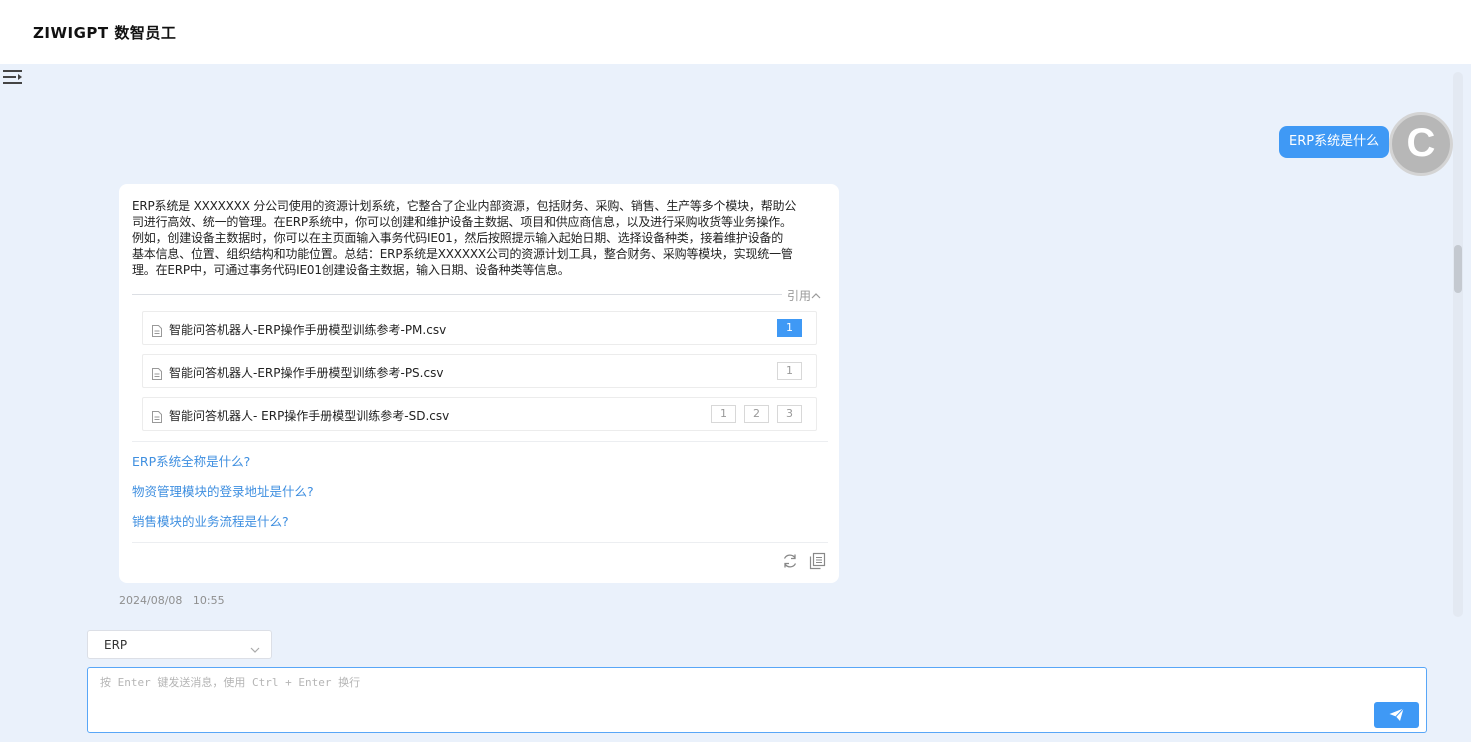 The height and width of the screenshot is (742, 1471). What do you see at coordinates (479, 371) in the screenshot?
I see `reference-item: 智能问答机器人-ERP操作手册模型训练参考-PS.csv 1` at bounding box center [479, 371].